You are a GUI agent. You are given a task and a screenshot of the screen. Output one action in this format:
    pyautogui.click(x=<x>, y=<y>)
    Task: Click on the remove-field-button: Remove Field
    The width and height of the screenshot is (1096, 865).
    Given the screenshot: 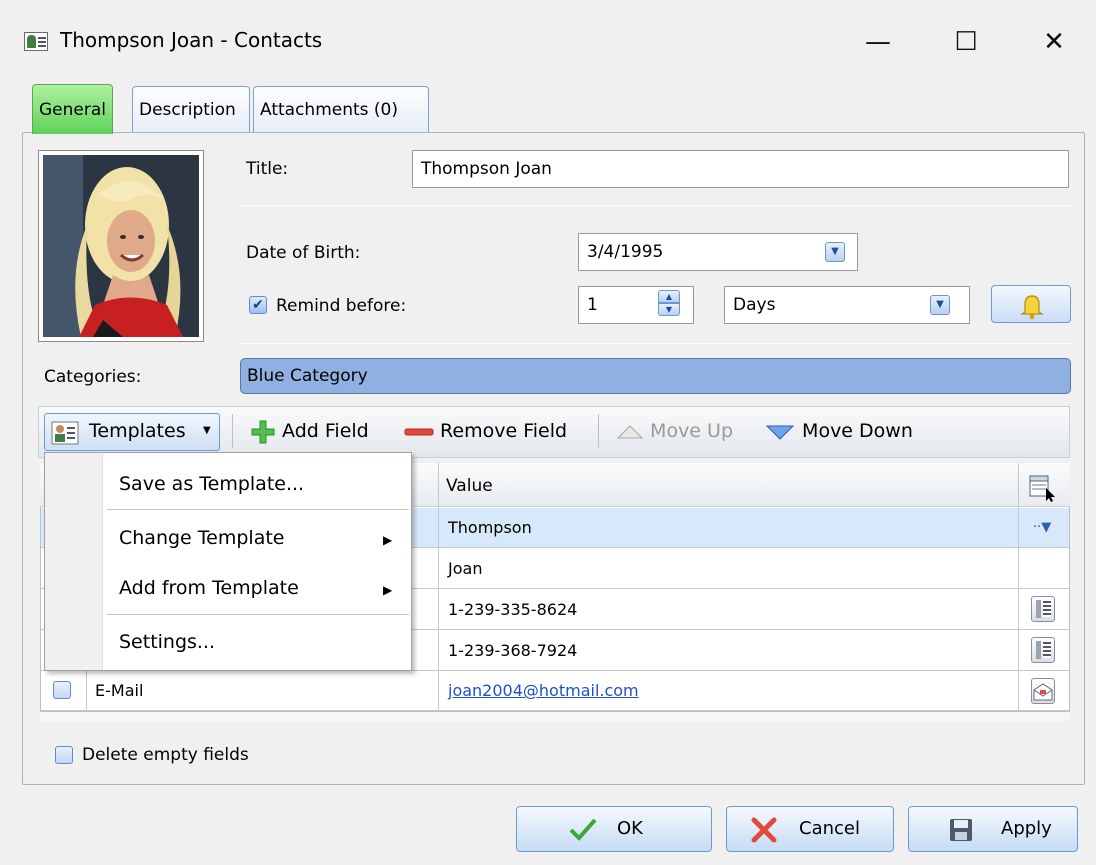 What is the action you would take?
    pyautogui.click(x=485, y=431)
    